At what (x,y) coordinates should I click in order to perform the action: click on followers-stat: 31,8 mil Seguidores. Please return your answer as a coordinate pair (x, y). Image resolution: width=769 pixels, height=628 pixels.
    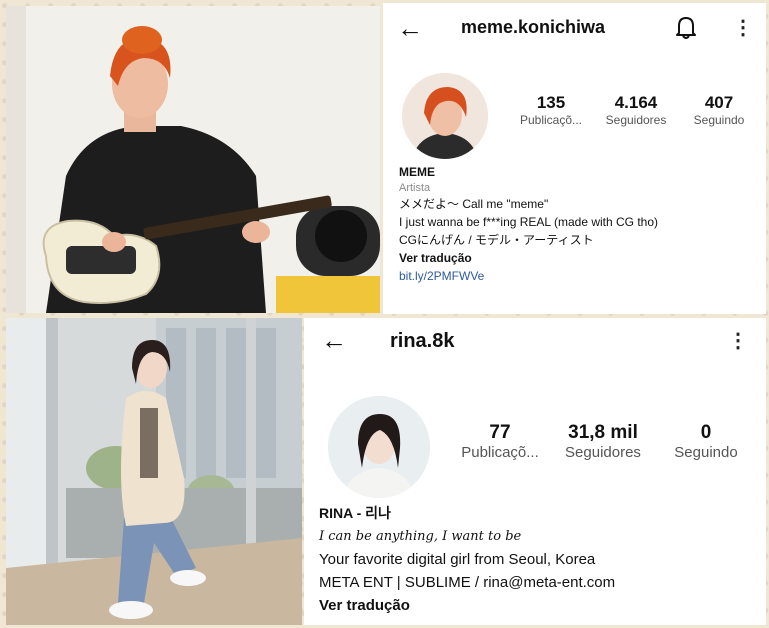
    Looking at the image, I should click on (603, 441).